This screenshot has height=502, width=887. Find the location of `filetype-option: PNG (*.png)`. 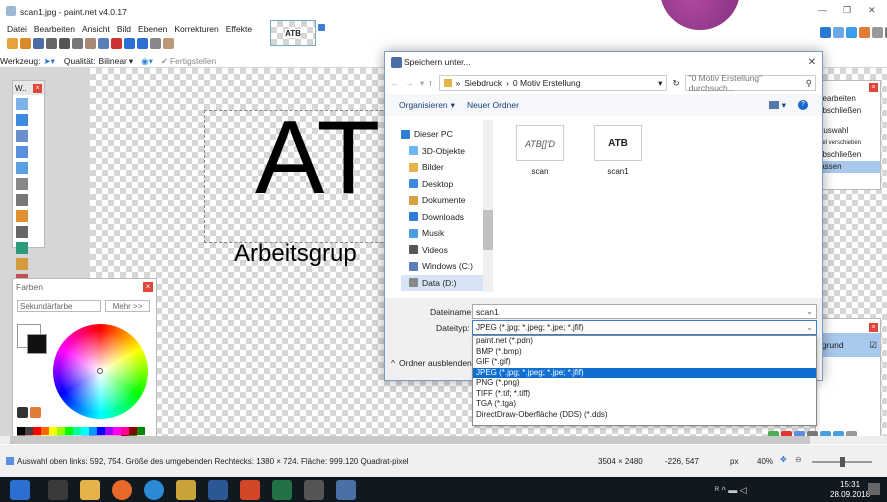

filetype-option: PNG (*.png) is located at coordinates (644, 383).